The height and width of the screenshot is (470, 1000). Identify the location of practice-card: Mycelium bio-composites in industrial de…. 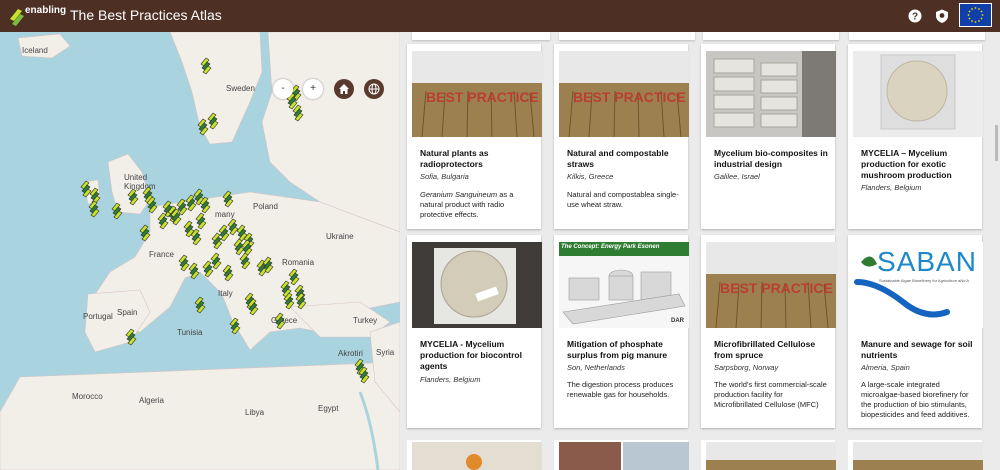
(768, 136).